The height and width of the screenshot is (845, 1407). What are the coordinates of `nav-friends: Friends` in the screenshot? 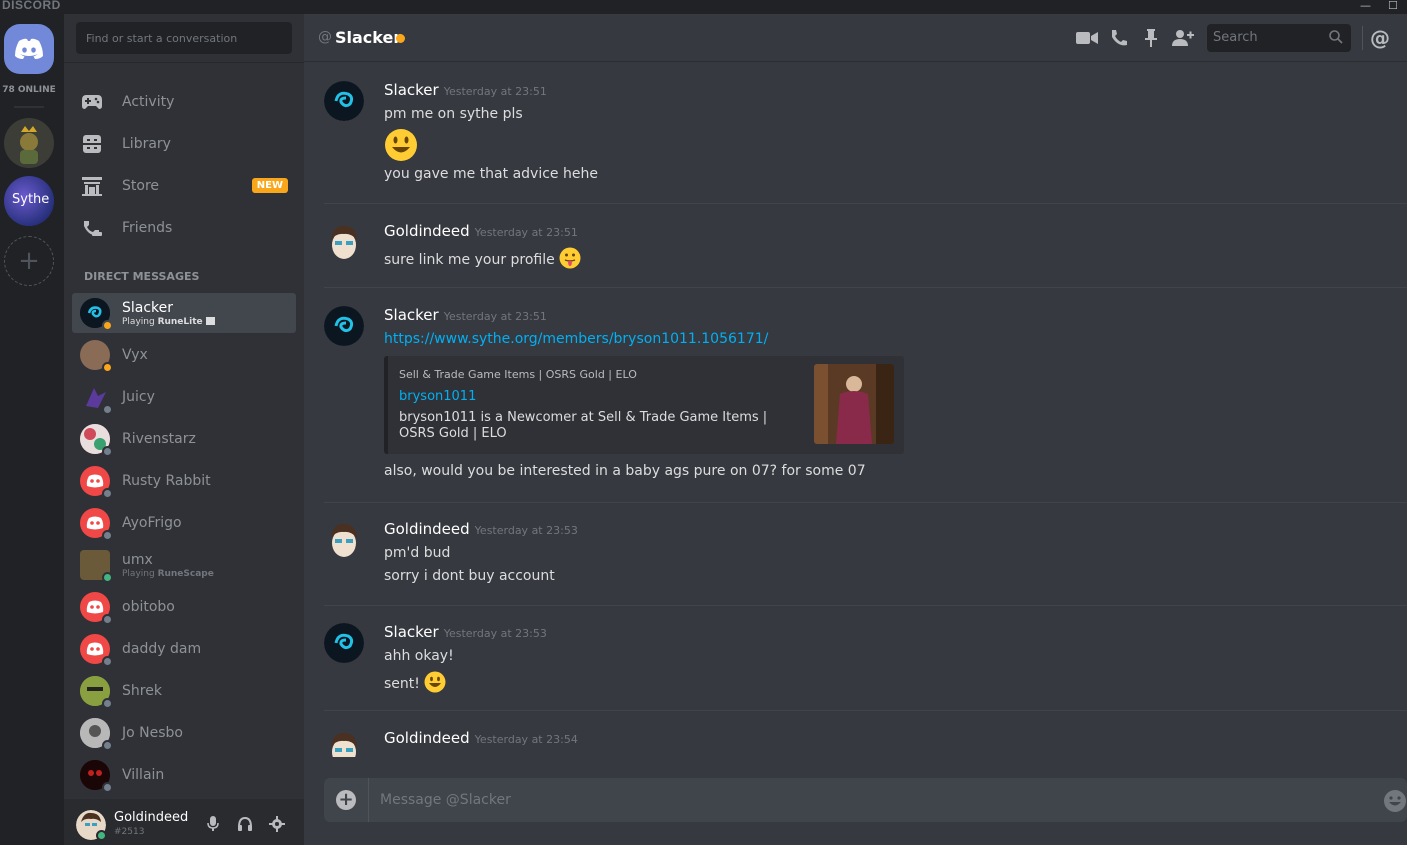 It's located at (184, 228).